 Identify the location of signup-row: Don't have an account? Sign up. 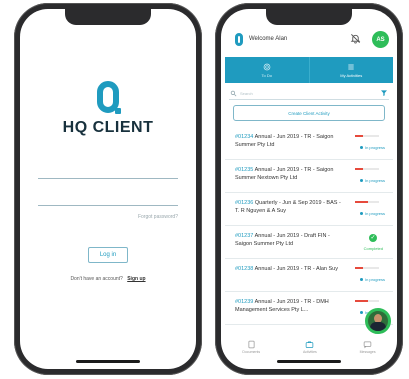
(108, 279).